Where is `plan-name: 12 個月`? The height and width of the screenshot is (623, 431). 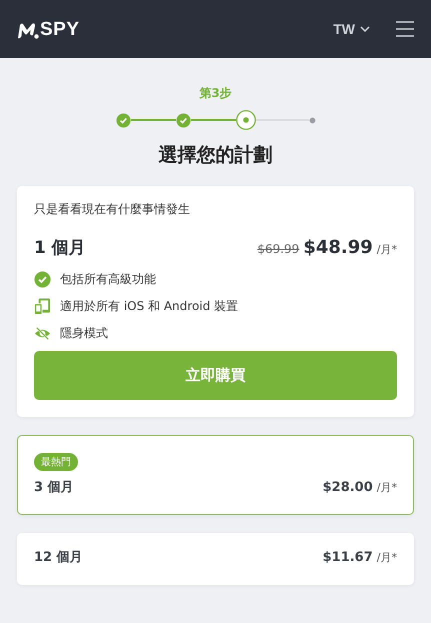
plan-name: 12 個月 is located at coordinates (58, 557).